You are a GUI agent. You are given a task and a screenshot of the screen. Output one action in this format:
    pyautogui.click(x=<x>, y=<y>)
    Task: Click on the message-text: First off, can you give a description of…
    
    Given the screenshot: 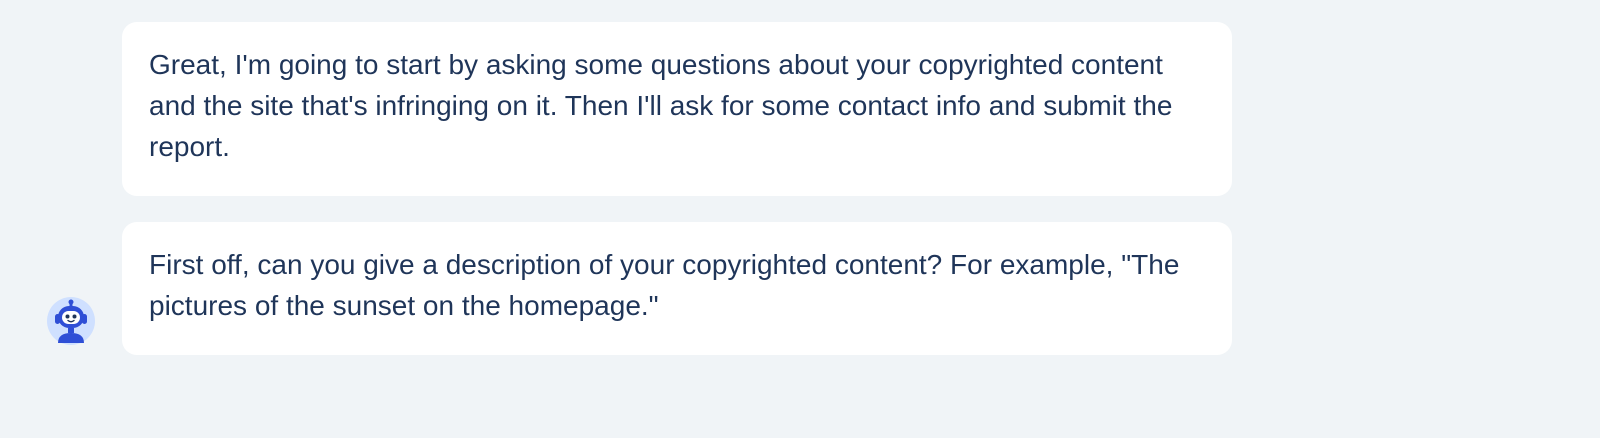 What is the action you would take?
    pyautogui.click(x=664, y=285)
    